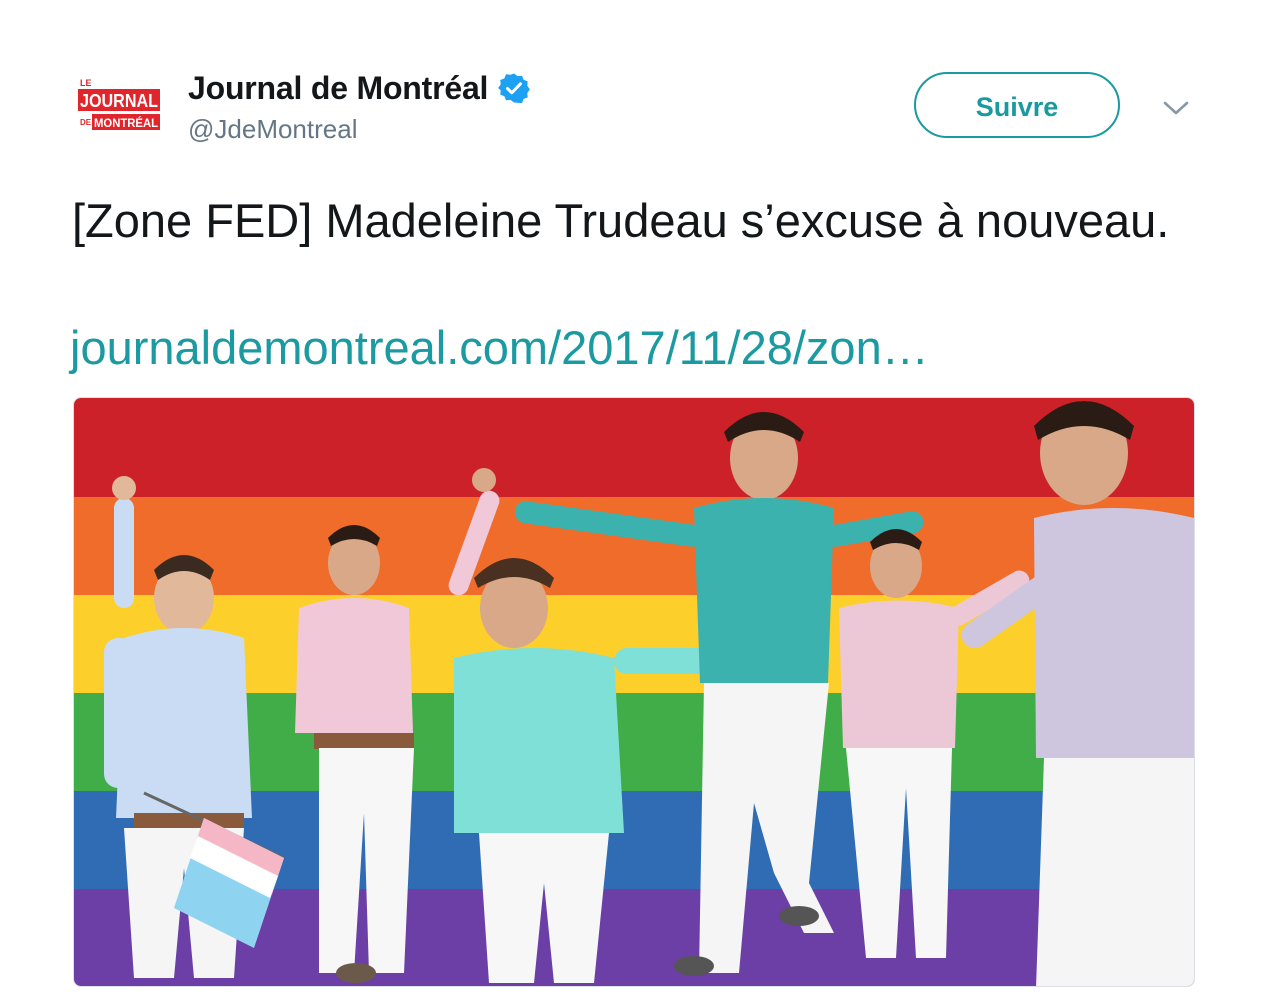  I want to click on chevron-down-icon, so click(1176, 108).